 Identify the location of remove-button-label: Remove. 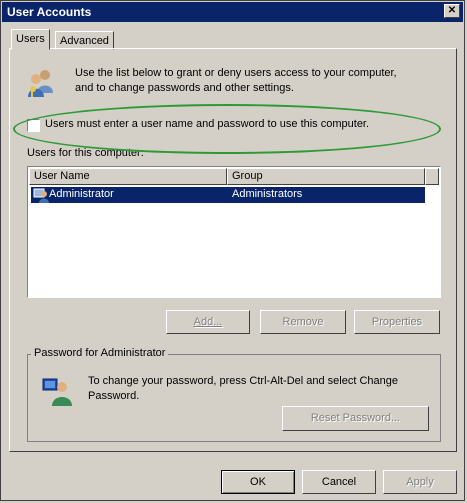
(303, 322).